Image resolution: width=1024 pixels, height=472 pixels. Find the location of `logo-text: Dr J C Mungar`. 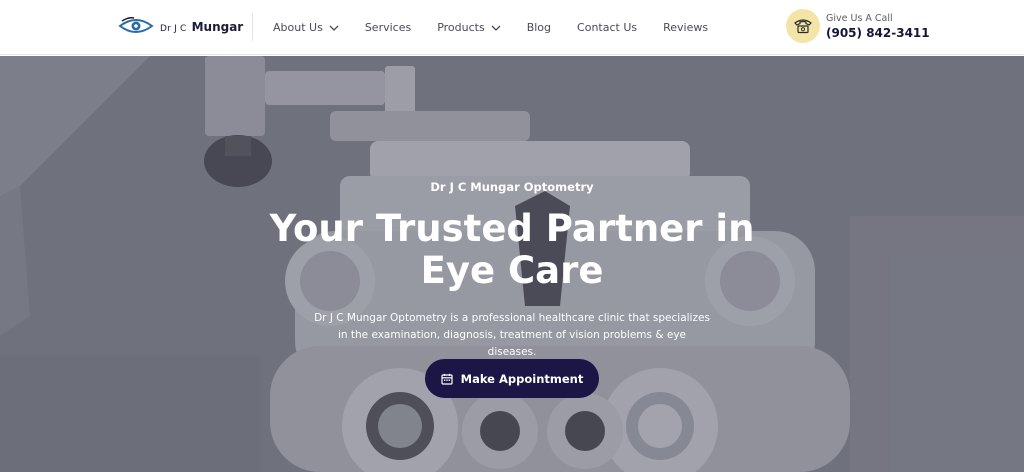

logo-text: Dr J C Mungar is located at coordinates (201, 25).